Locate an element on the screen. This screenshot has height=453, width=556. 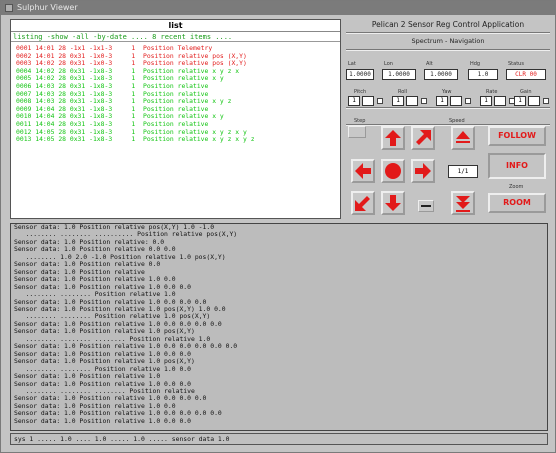
log-line: ........ ........ Position relative 1.0 is located at coordinates (95, 295).